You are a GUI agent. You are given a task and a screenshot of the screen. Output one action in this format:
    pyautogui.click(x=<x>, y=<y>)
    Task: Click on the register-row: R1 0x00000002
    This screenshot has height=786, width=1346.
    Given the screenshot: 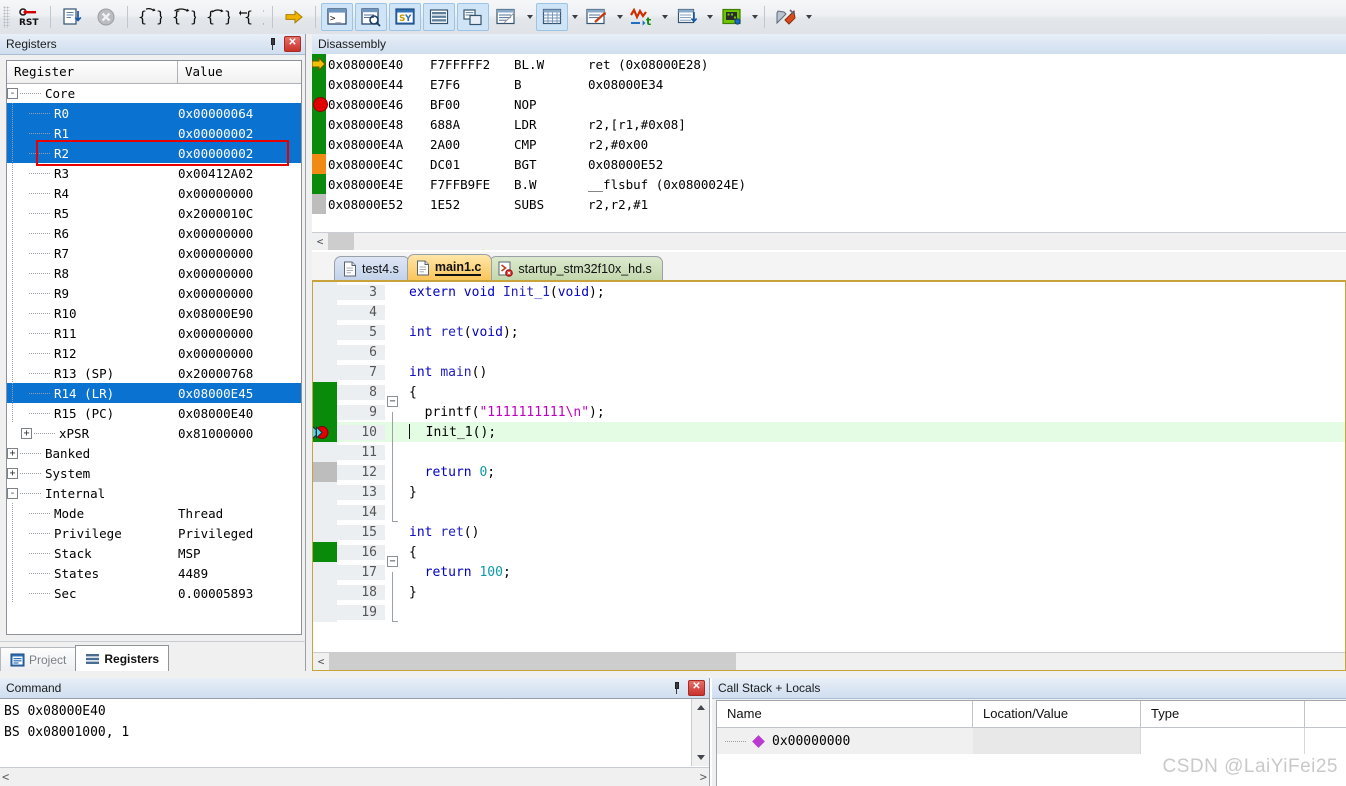 What is the action you would take?
    pyautogui.click(x=154, y=133)
    